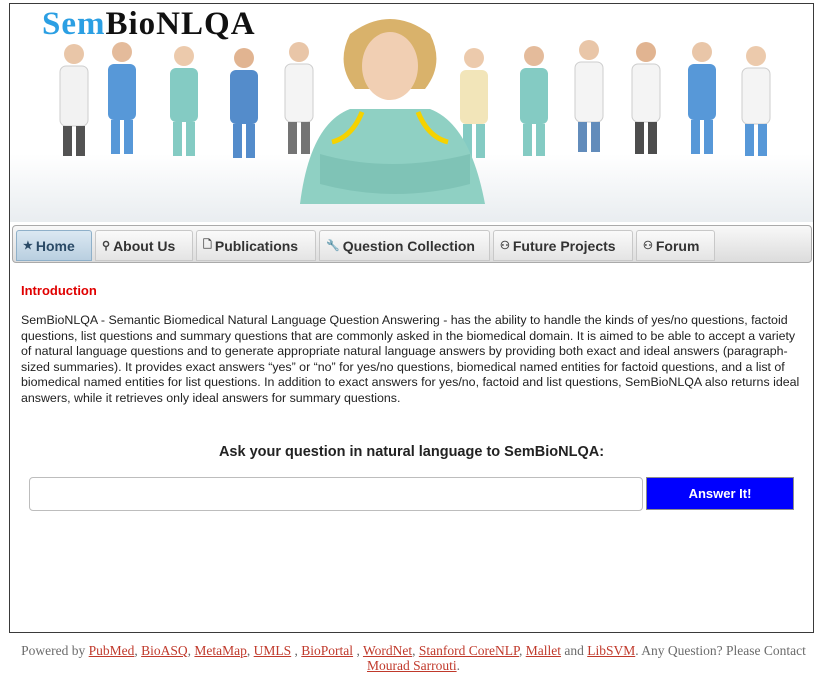 The image size is (827, 681). Describe the element at coordinates (106, 246) in the screenshot. I see `search-icon: ⚲` at that location.